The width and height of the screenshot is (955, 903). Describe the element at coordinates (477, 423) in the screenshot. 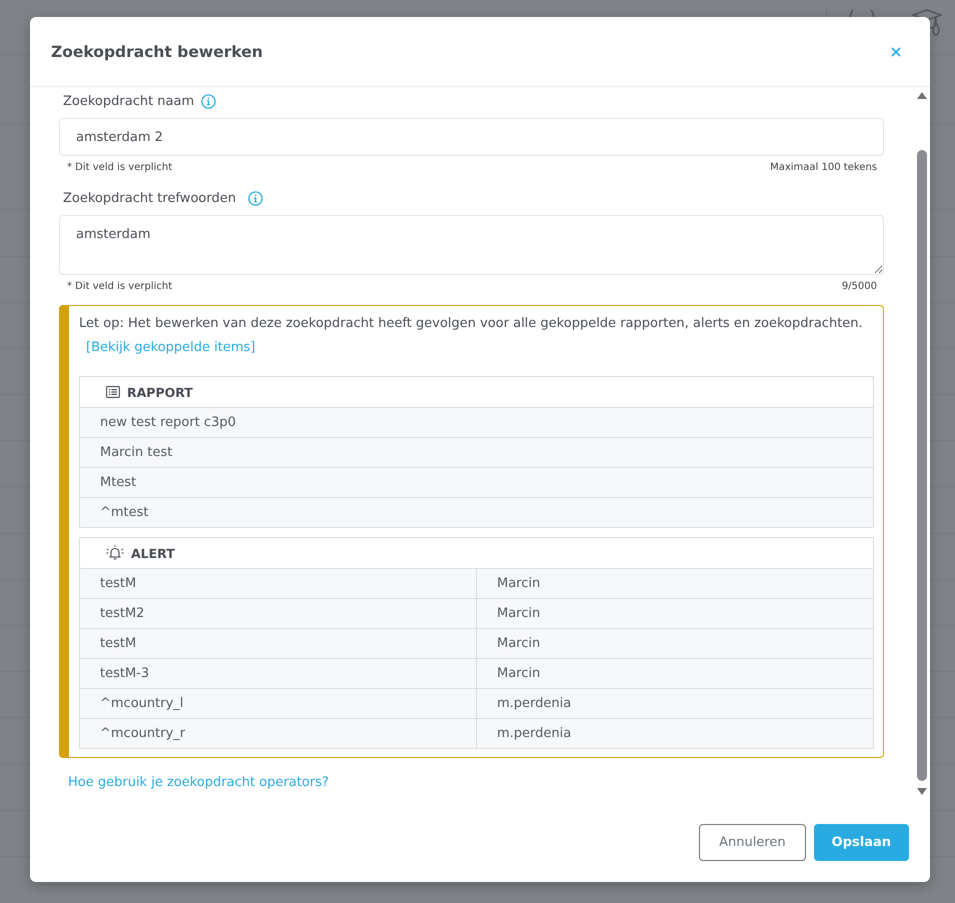

I see `table-cell: new test report c3p0` at that location.